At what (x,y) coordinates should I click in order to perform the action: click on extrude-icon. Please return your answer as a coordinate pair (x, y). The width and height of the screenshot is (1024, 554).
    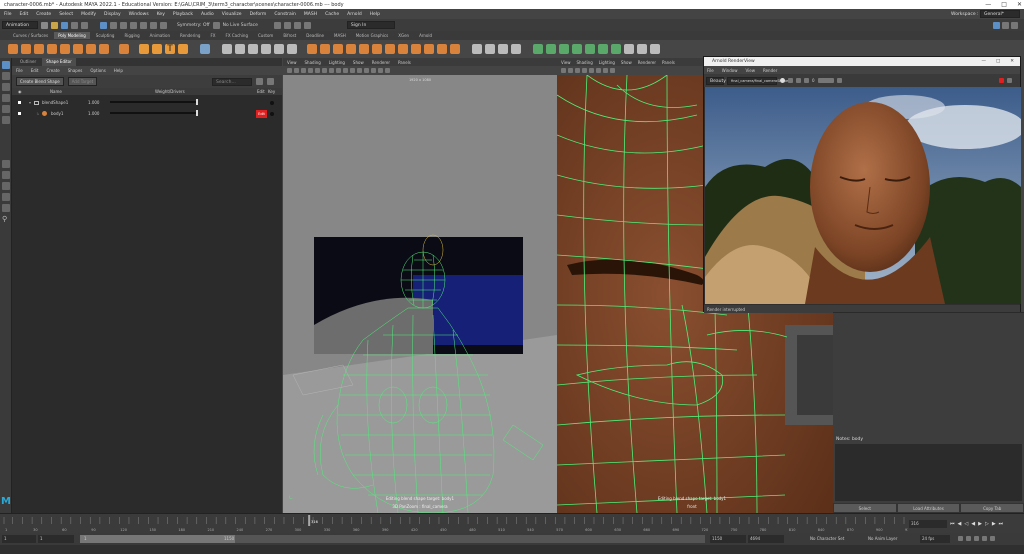
    Looking at the image, I should click on (312, 49).